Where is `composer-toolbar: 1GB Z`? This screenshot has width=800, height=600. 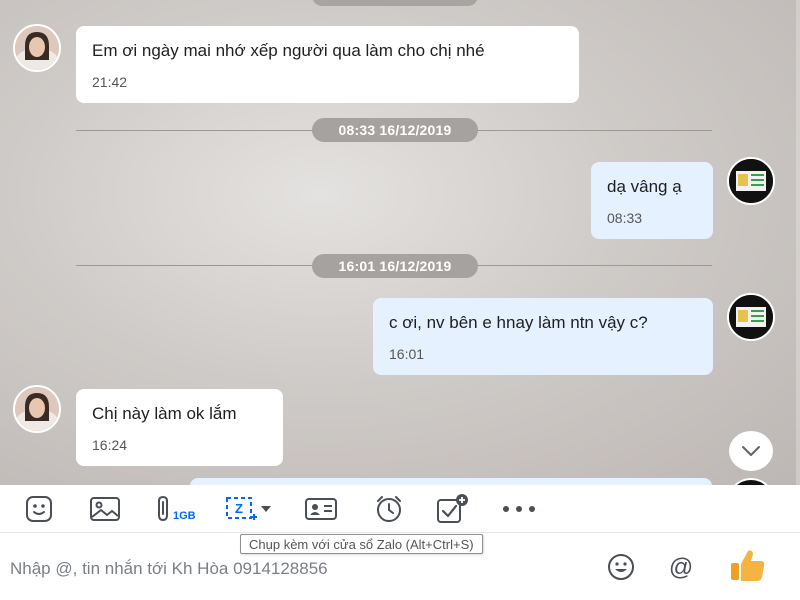
composer-toolbar: 1GB Z is located at coordinates (400, 509).